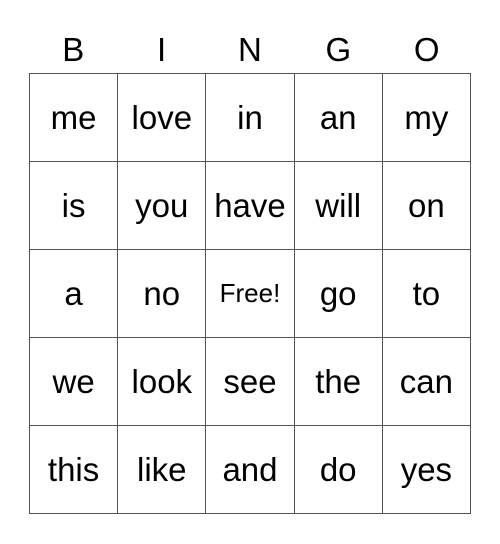 This screenshot has width=500, height=544. I want to click on bingo-cell: do, so click(338, 470).